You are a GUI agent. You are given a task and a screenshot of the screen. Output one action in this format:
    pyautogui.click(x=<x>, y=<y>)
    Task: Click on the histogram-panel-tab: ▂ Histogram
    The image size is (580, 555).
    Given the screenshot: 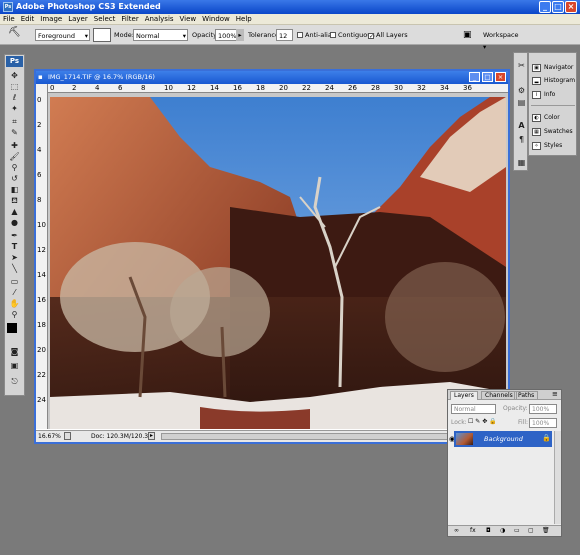 What is the action you would take?
    pyautogui.click(x=554, y=81)
    